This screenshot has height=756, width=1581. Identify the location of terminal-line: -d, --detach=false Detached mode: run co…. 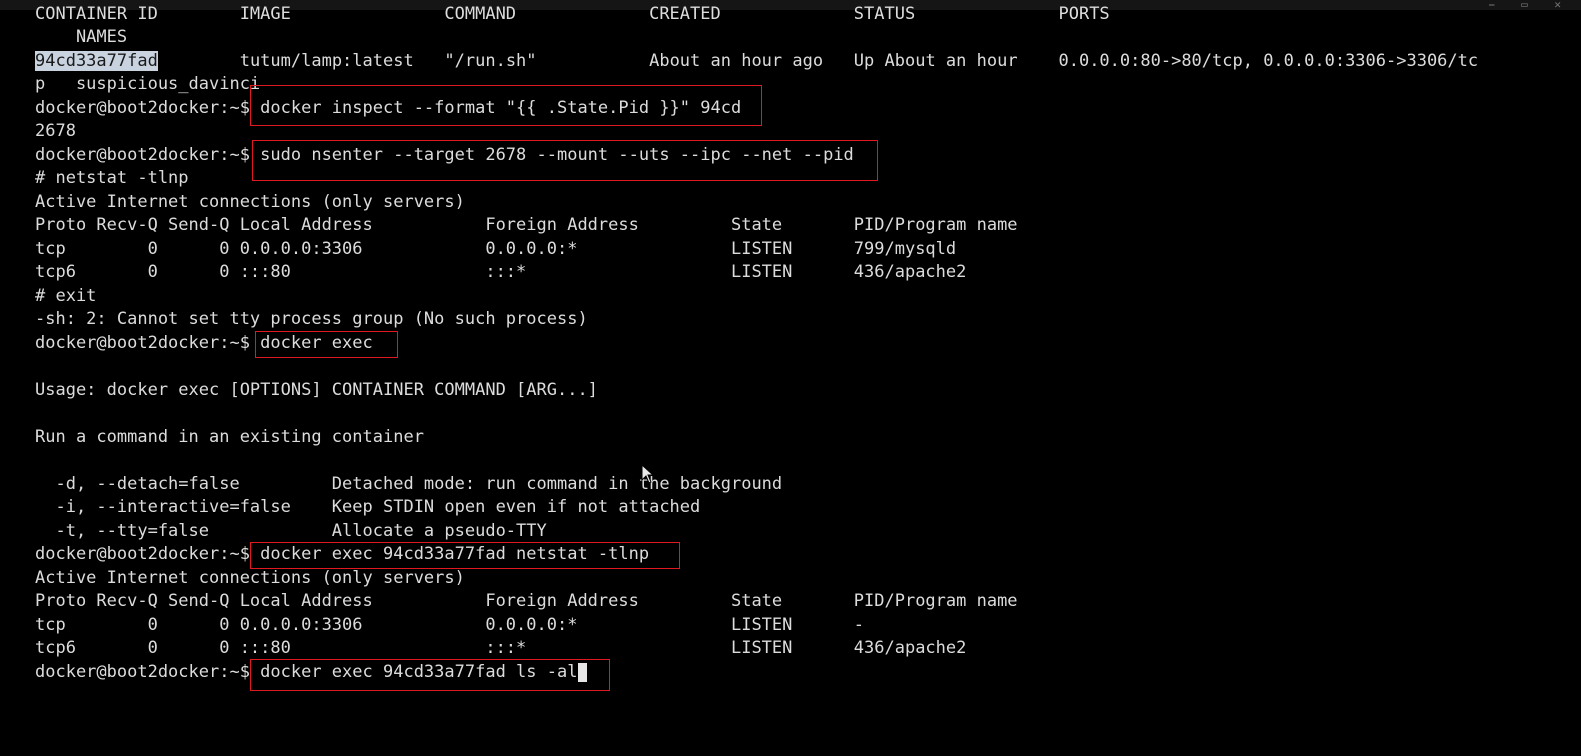
(409, 484).